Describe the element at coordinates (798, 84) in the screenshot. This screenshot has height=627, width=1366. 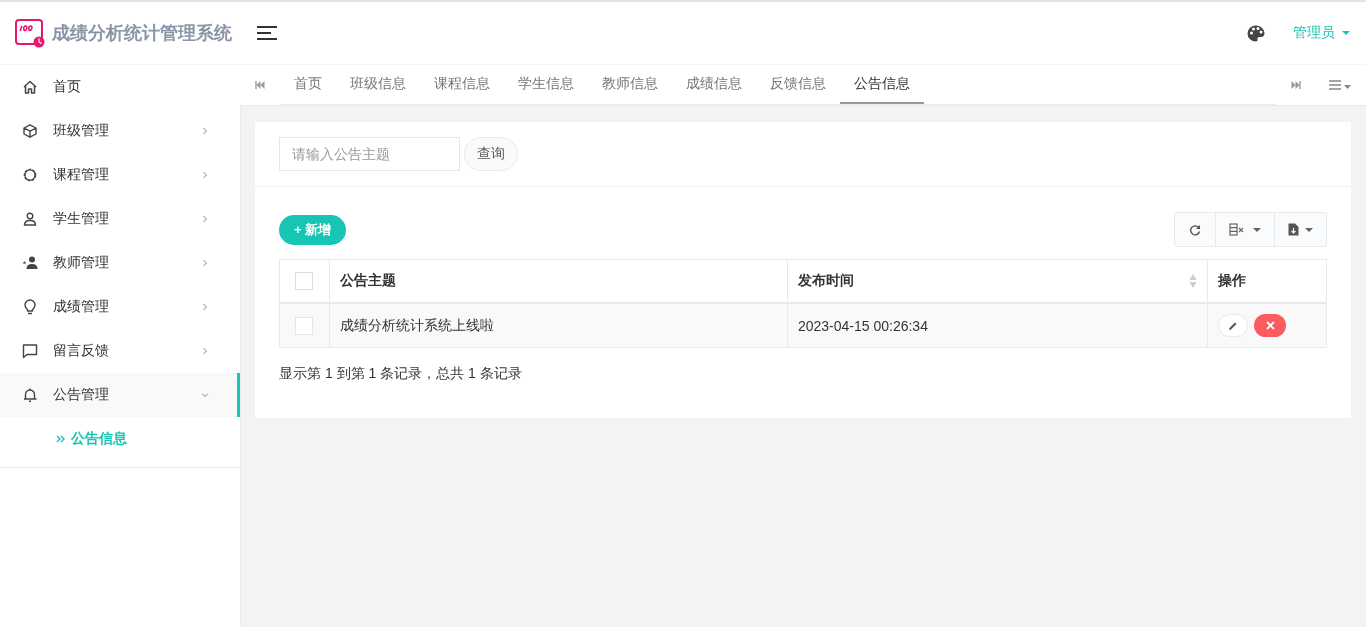
I see `page-tab: 反馈信息` at that location.